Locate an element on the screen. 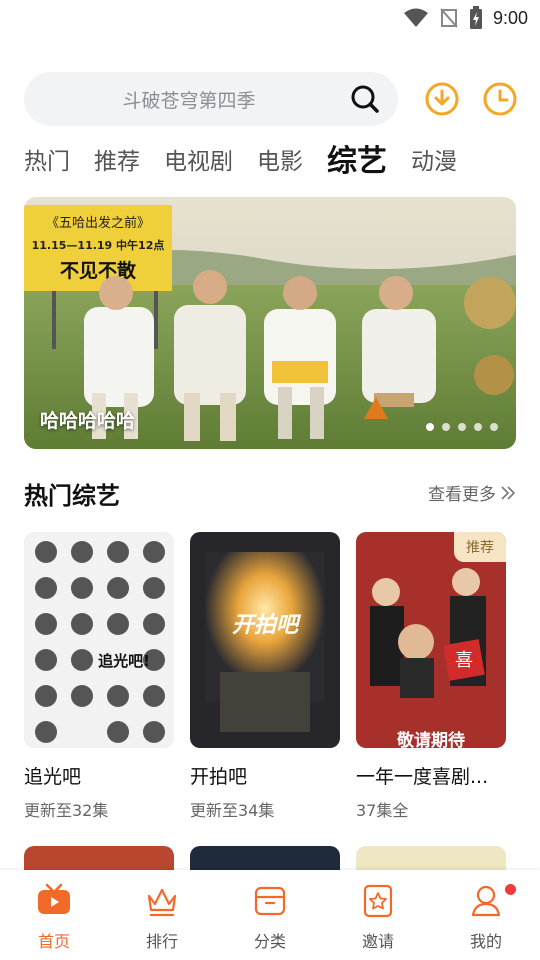 This screenshot has height=960, width=540. show-poster: 开拍吧 is located at coordinates (265, 640).